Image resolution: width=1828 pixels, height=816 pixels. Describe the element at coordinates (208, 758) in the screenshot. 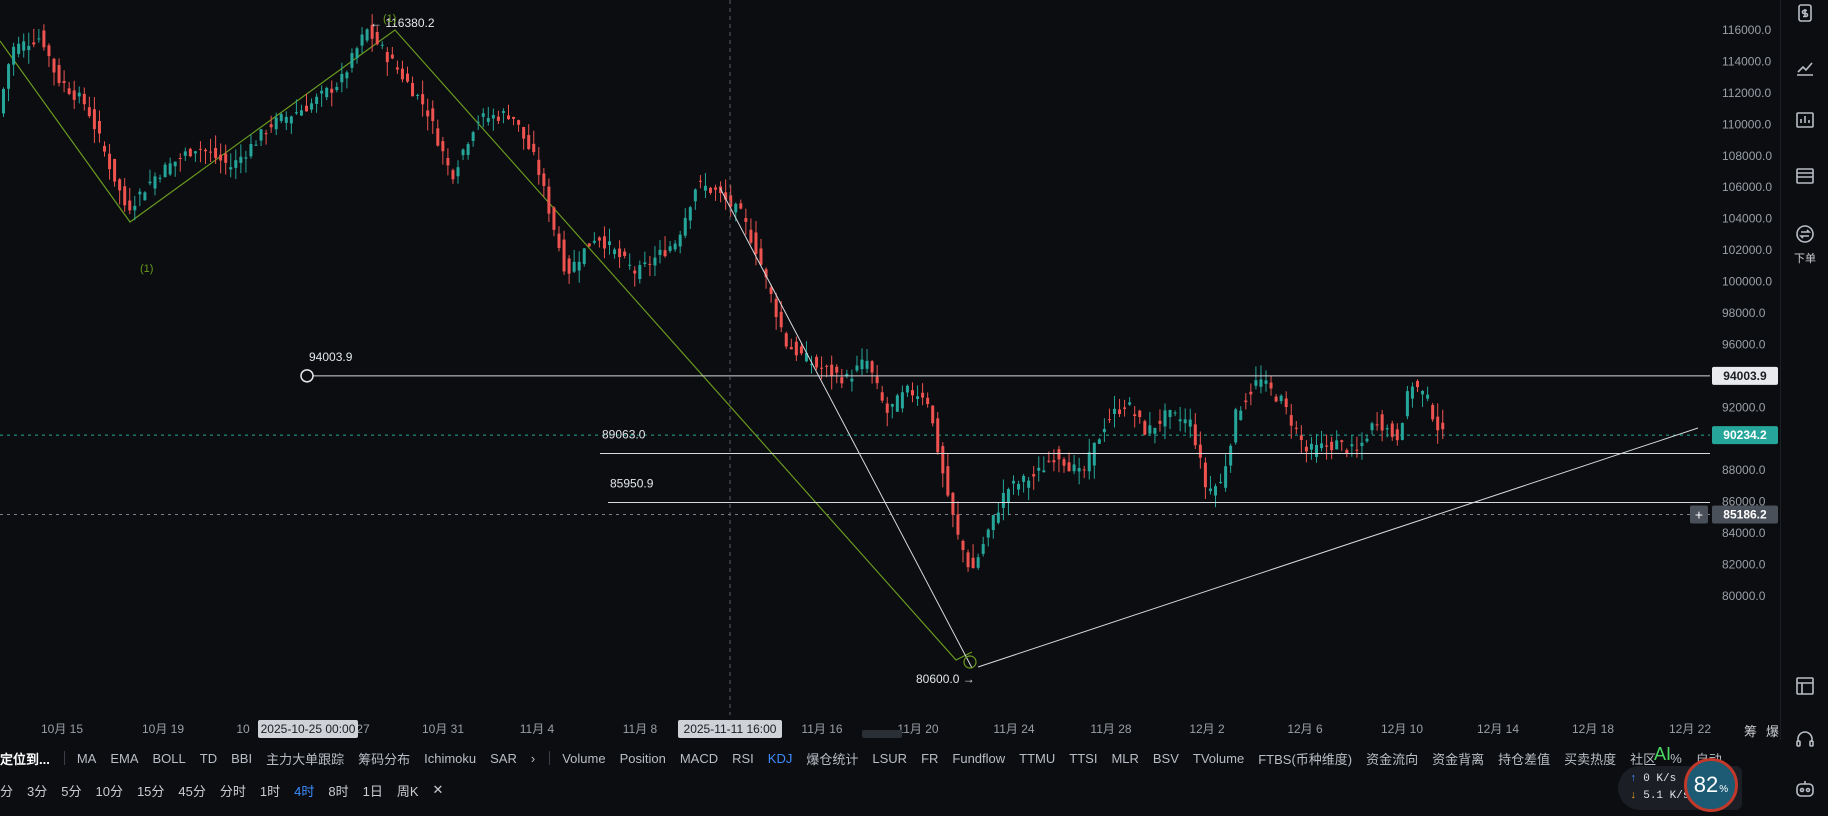

I see `main-indicator-td: TD` at that location.